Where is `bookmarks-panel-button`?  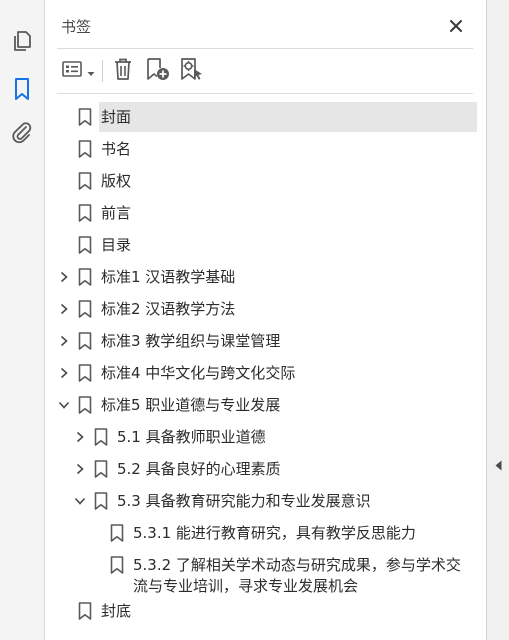 bookmarks-panel-button is located at coordinates (22, 89).